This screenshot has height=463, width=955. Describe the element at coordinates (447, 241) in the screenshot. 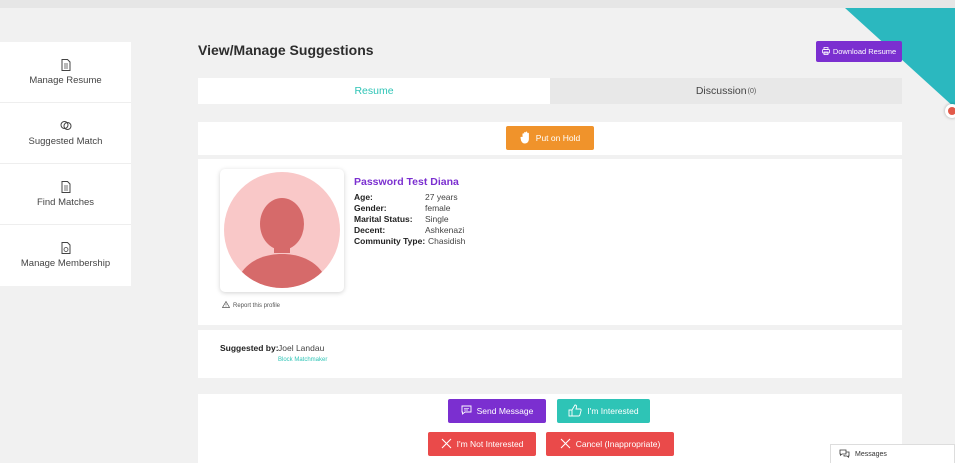

I see `detail-value: Chasidish` at that location.